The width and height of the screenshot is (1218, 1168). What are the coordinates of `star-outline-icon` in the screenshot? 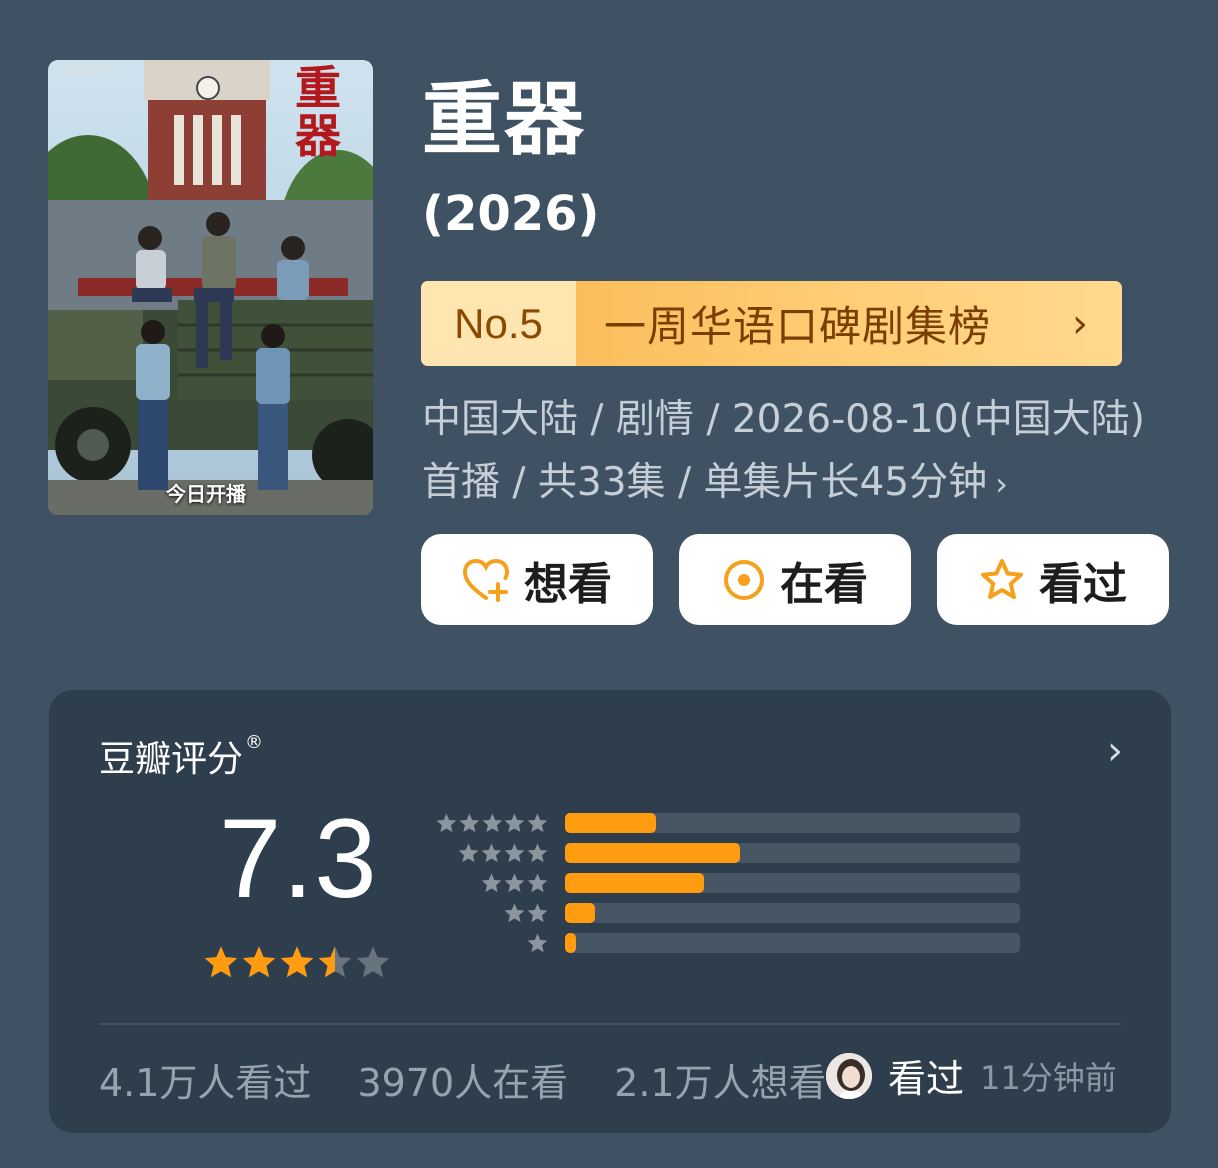 It's located at (1002, 578).